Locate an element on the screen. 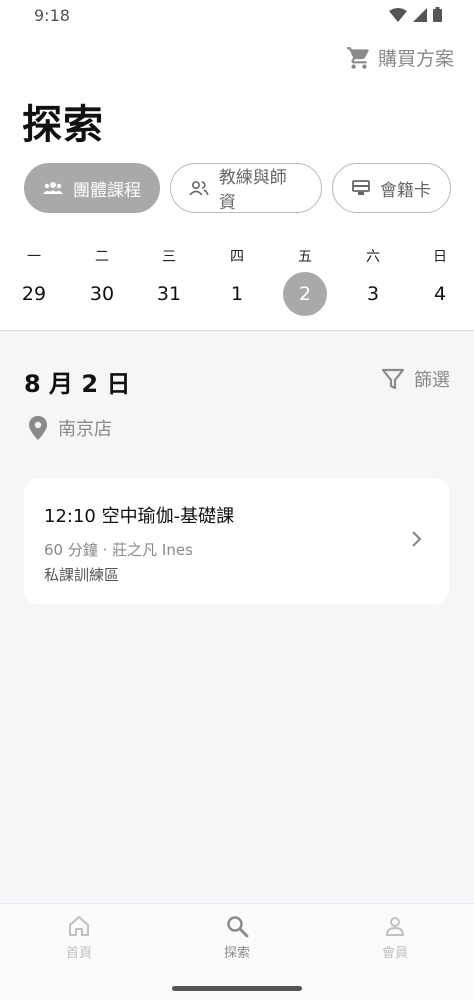 The height and width of the screenshot is (1000, 474). bottom-nav: 首頁 探索 會員 is located at coordinates (237, 951).